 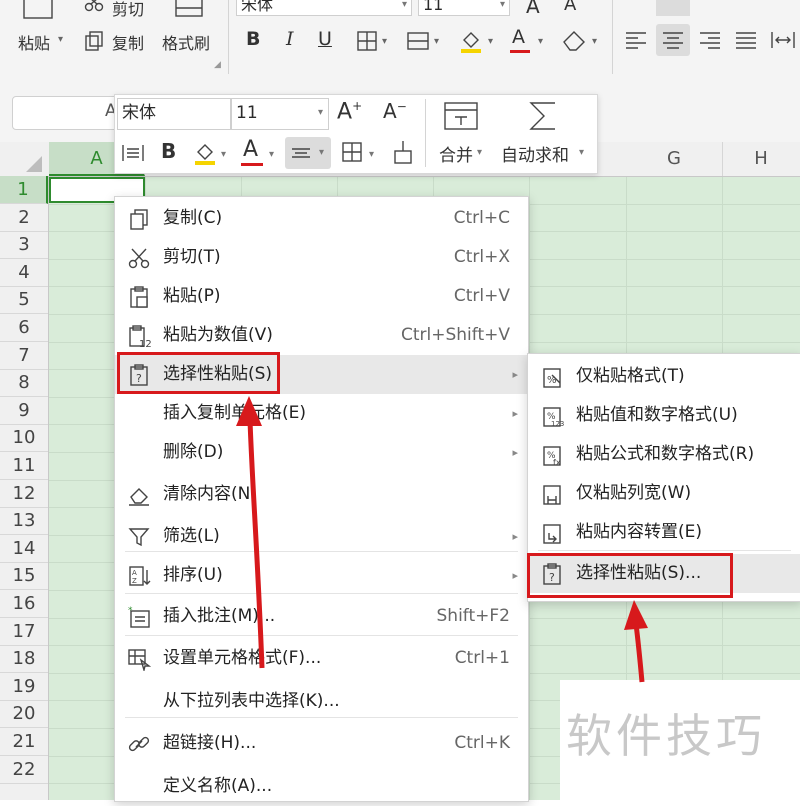 What do you see at coordinates (321, 658) in the screenshot?
I see `context-menu-item: 设置单元格格式(F)... Ctrl+1` at bounding box center [321, 658].